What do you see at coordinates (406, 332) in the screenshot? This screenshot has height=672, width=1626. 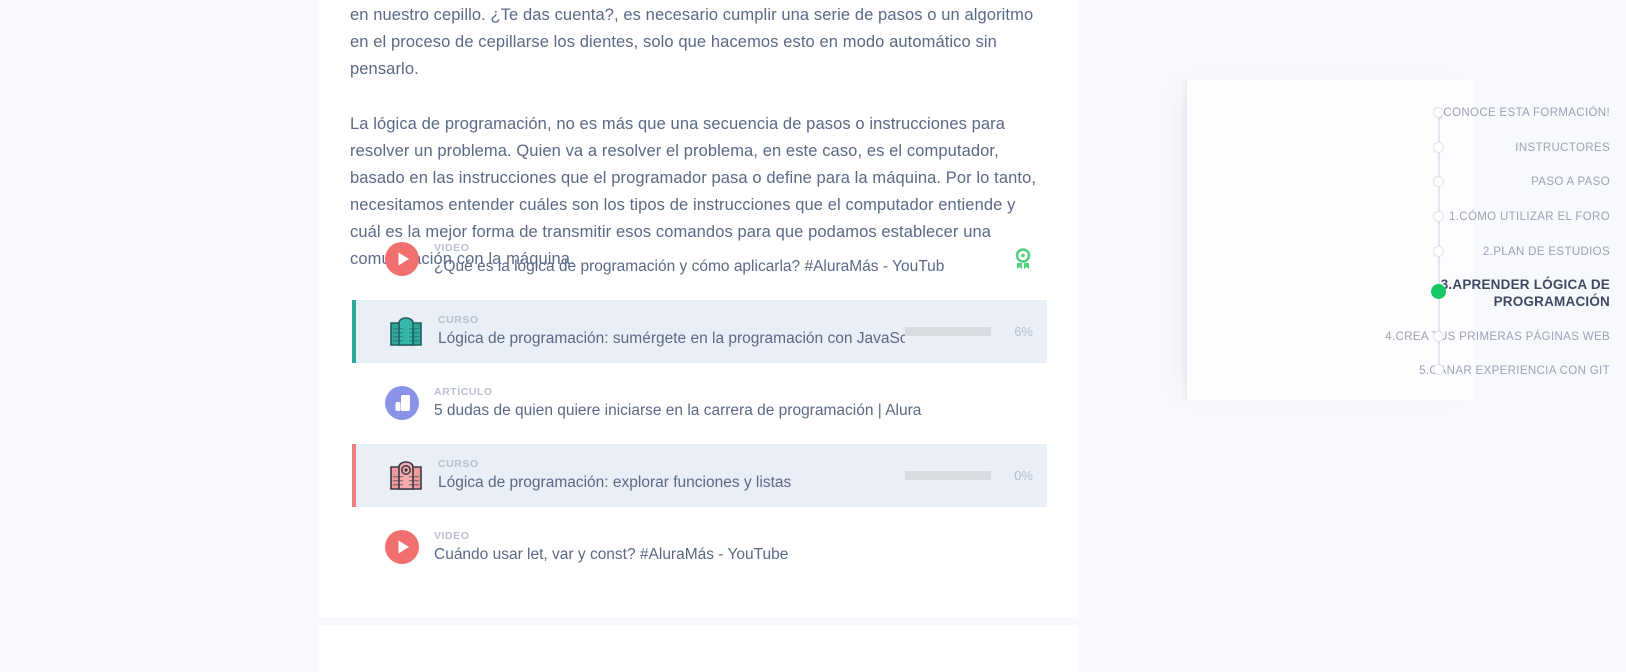 I see `open-book-teal-icon` at bounding box center [406, 332].